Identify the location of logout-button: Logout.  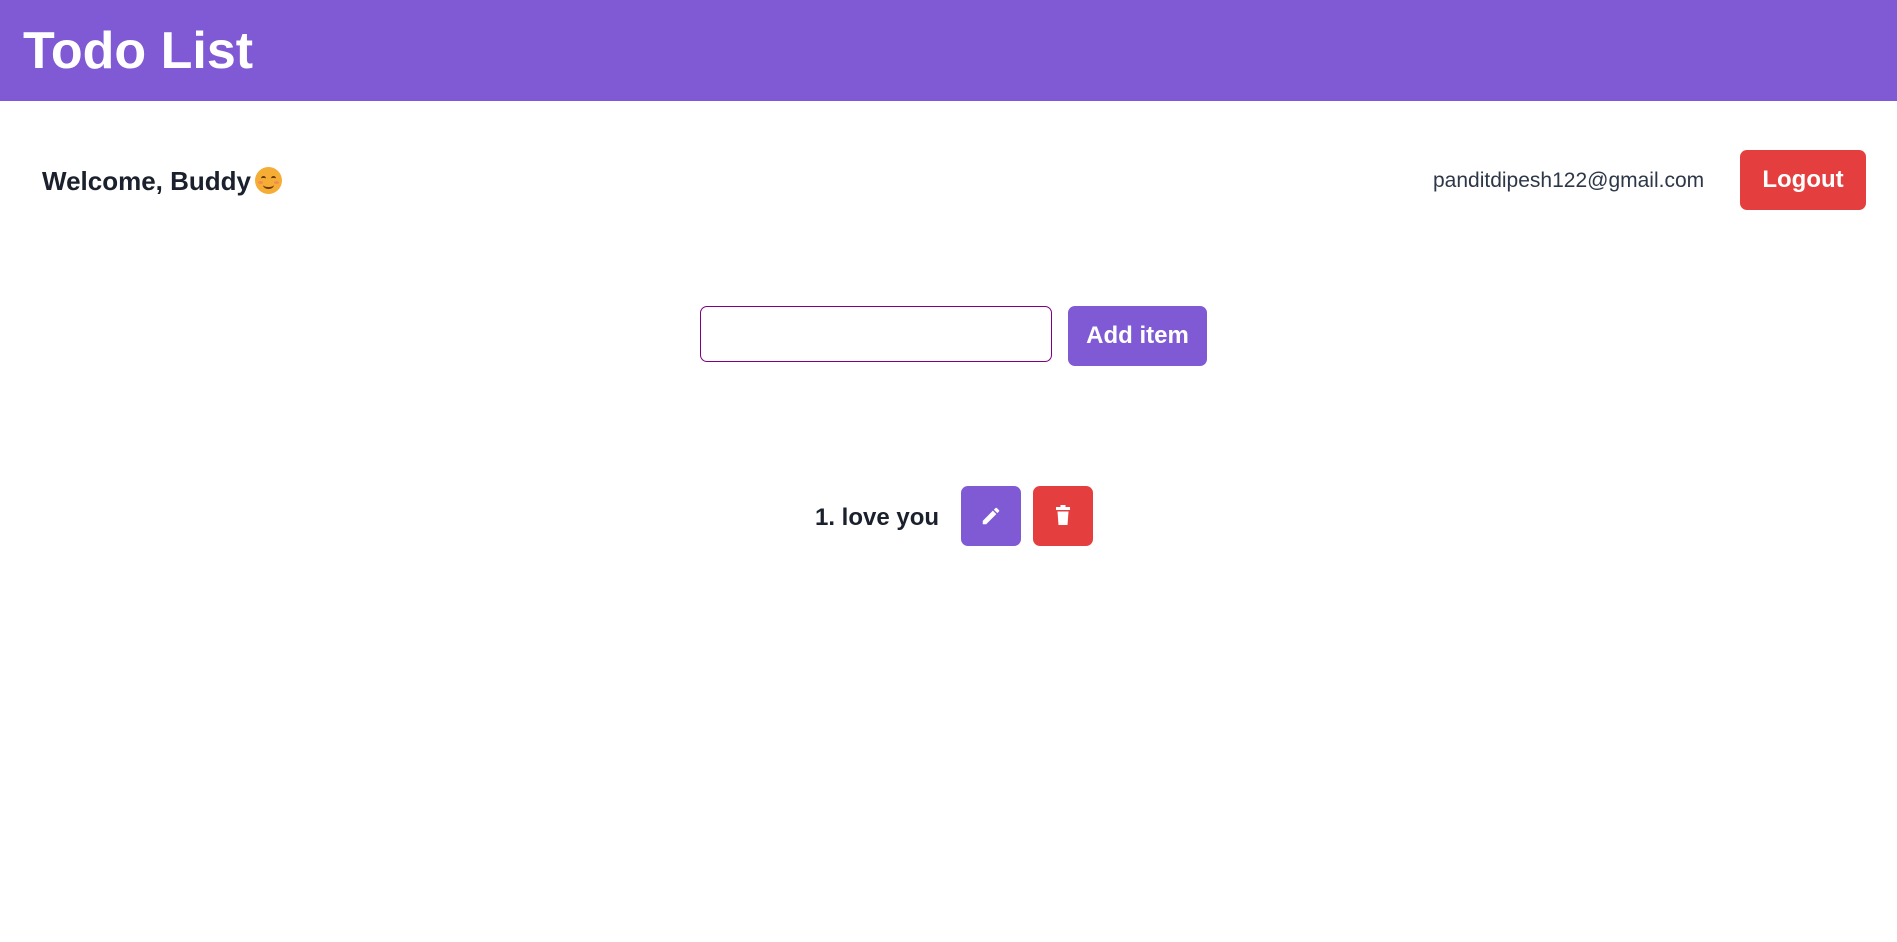
(1803, 180).